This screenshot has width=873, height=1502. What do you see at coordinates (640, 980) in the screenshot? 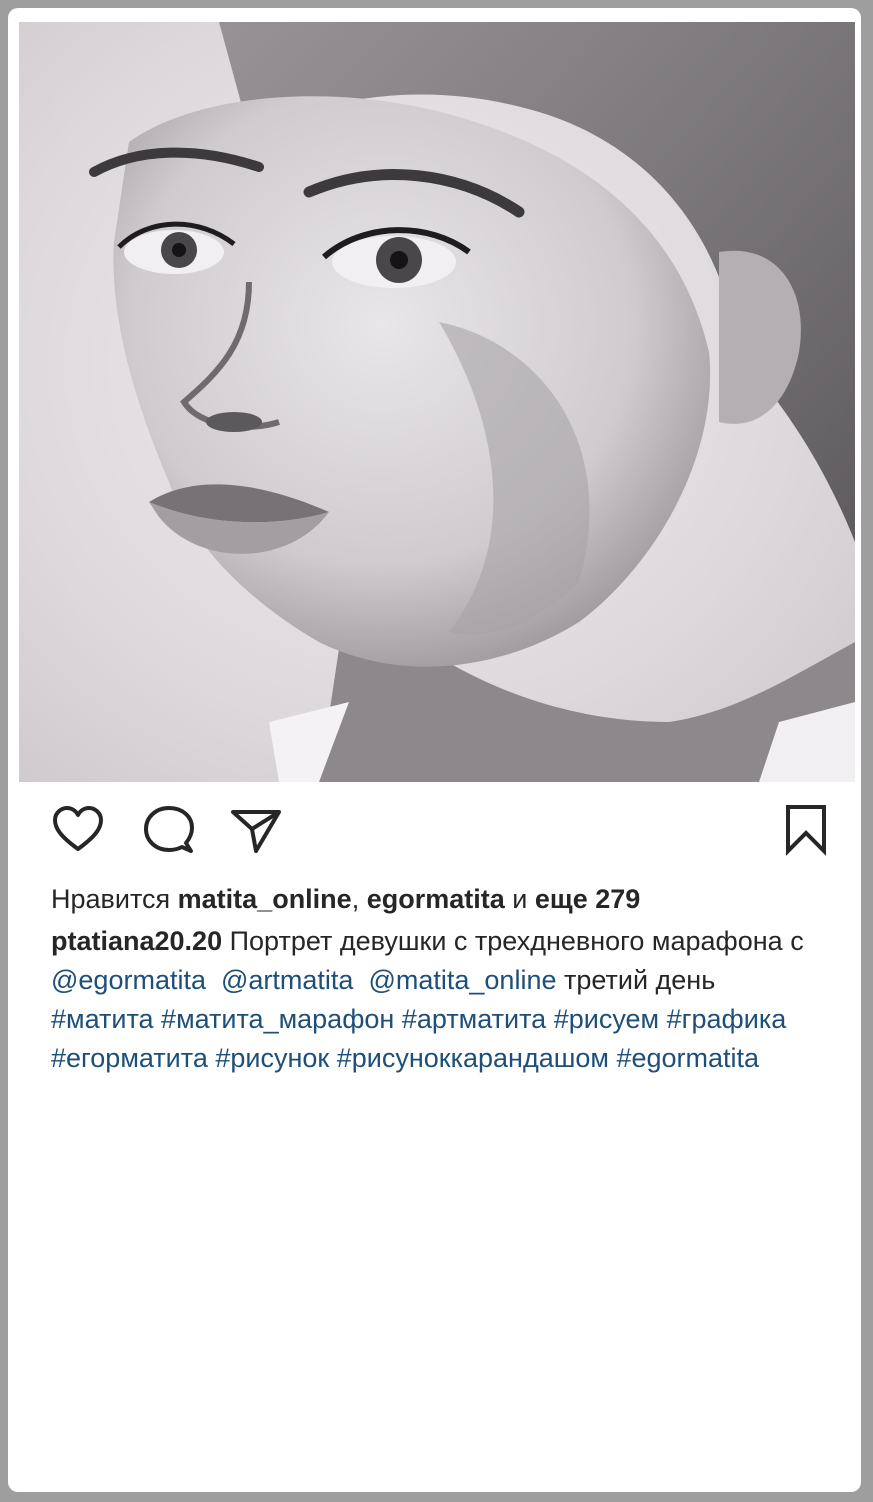
I see `caption-text: третий день` at bounding box center [640, 980].